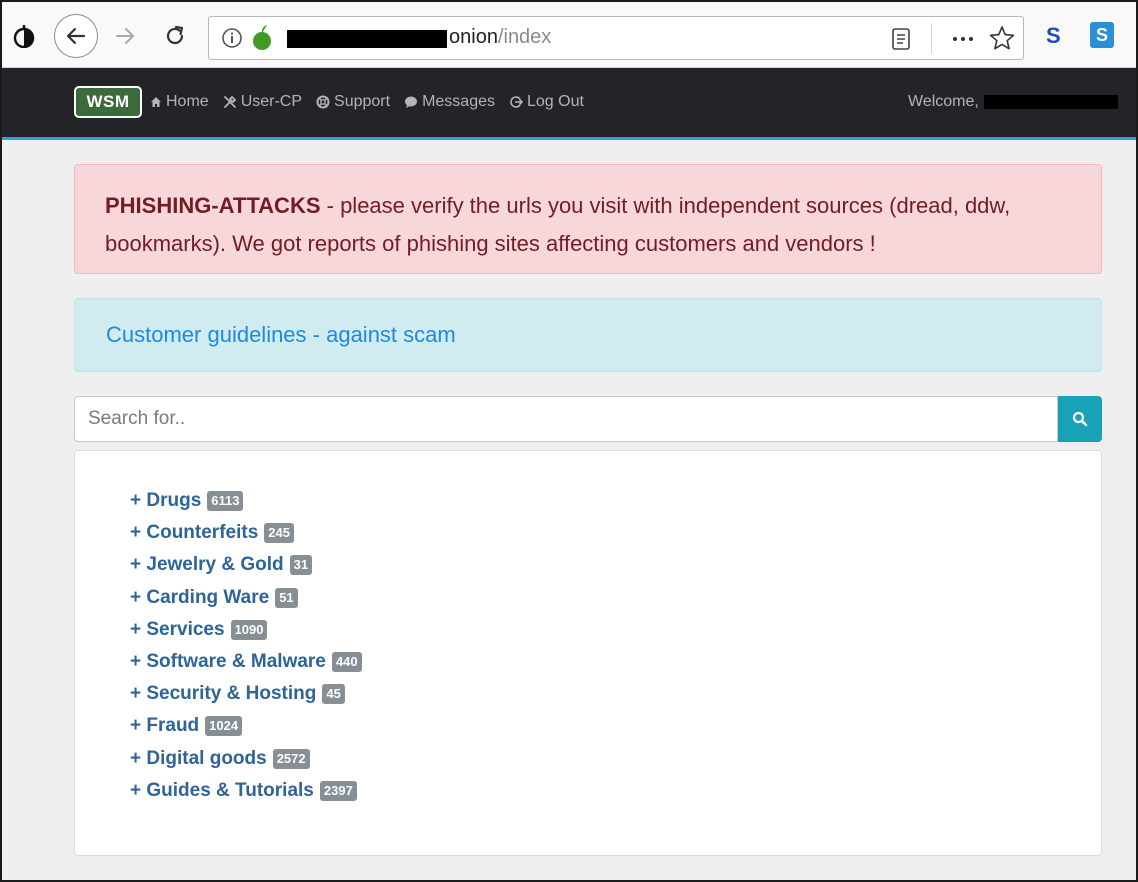 This screenshot has width=1138, height=882. I want to click on search-icon, so click(1080, 419).